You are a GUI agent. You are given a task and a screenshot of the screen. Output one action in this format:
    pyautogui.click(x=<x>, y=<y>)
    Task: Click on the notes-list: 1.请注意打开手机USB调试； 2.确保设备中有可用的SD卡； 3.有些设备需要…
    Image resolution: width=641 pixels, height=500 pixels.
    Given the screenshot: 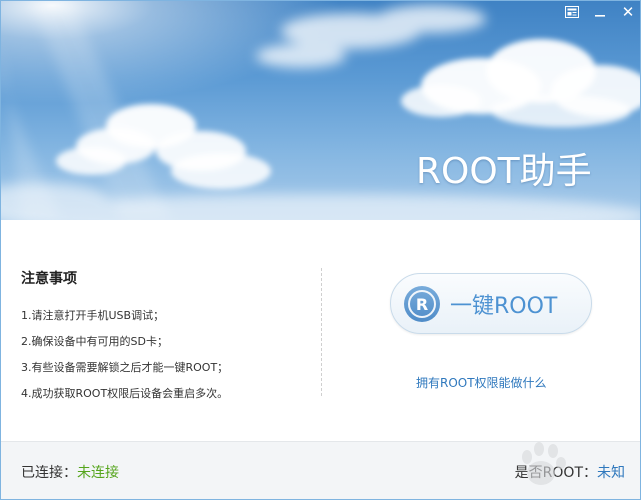 What is the action you would take?
    pyautogui.click(x=166, y=355)
    